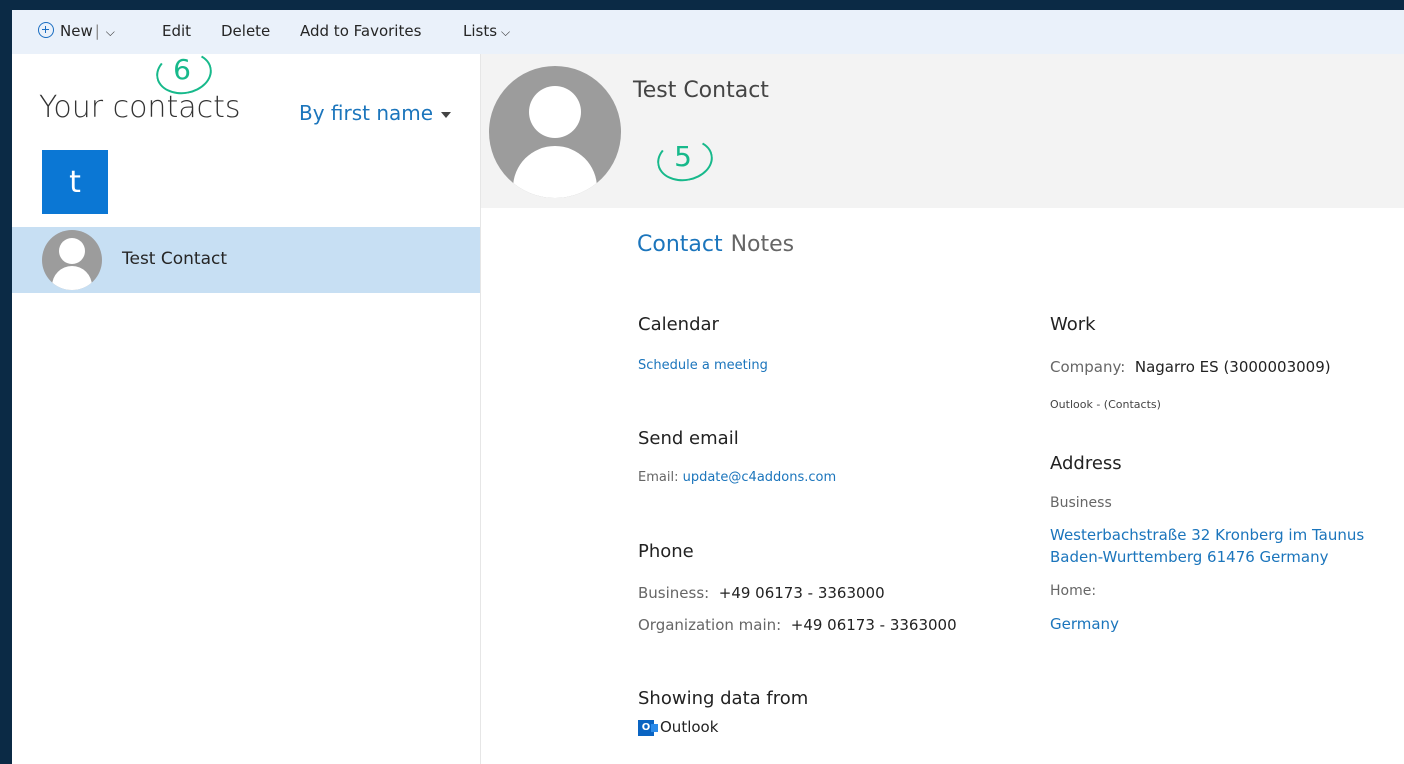 The image size is (1404, 764). Describe the element at coordinates (666, 551) in the screenshot. I see `phone-heading: Phone` at that location.